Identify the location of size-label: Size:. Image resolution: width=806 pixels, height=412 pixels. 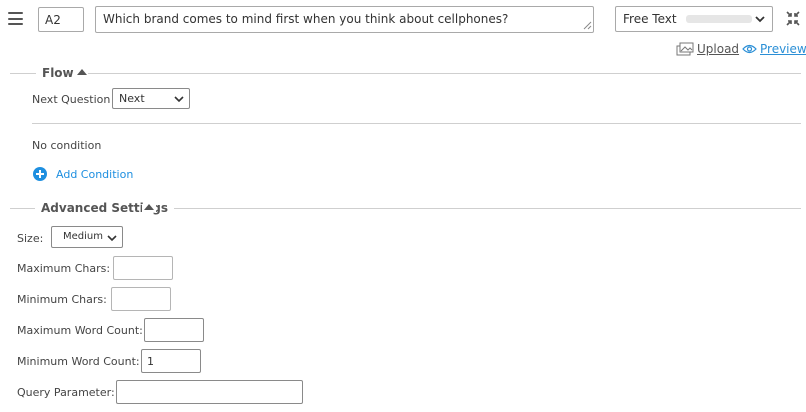
(30, 238).